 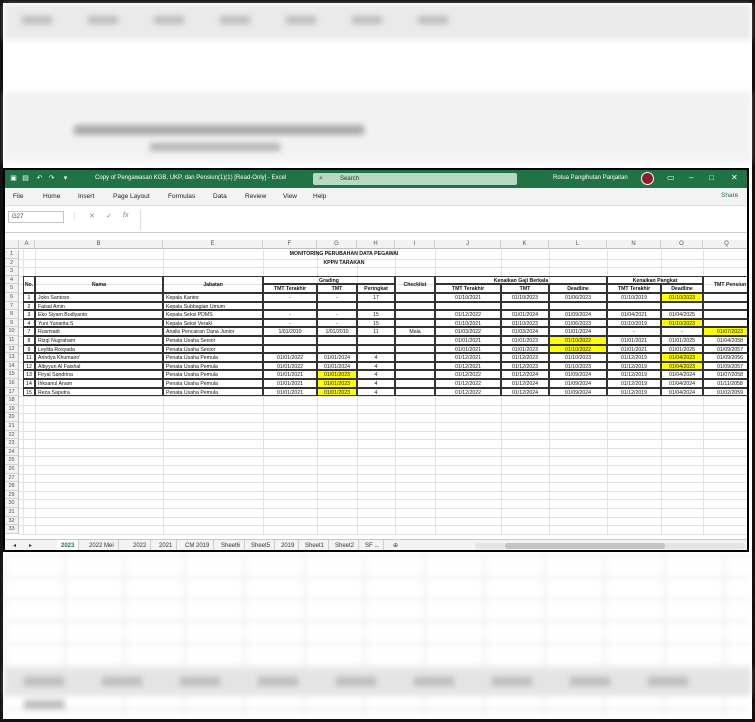 What do you see at coordinates (671, 177) in the screenshot?
I see `ribbon-options-icon: ▭` at bounding box center [671, 177].